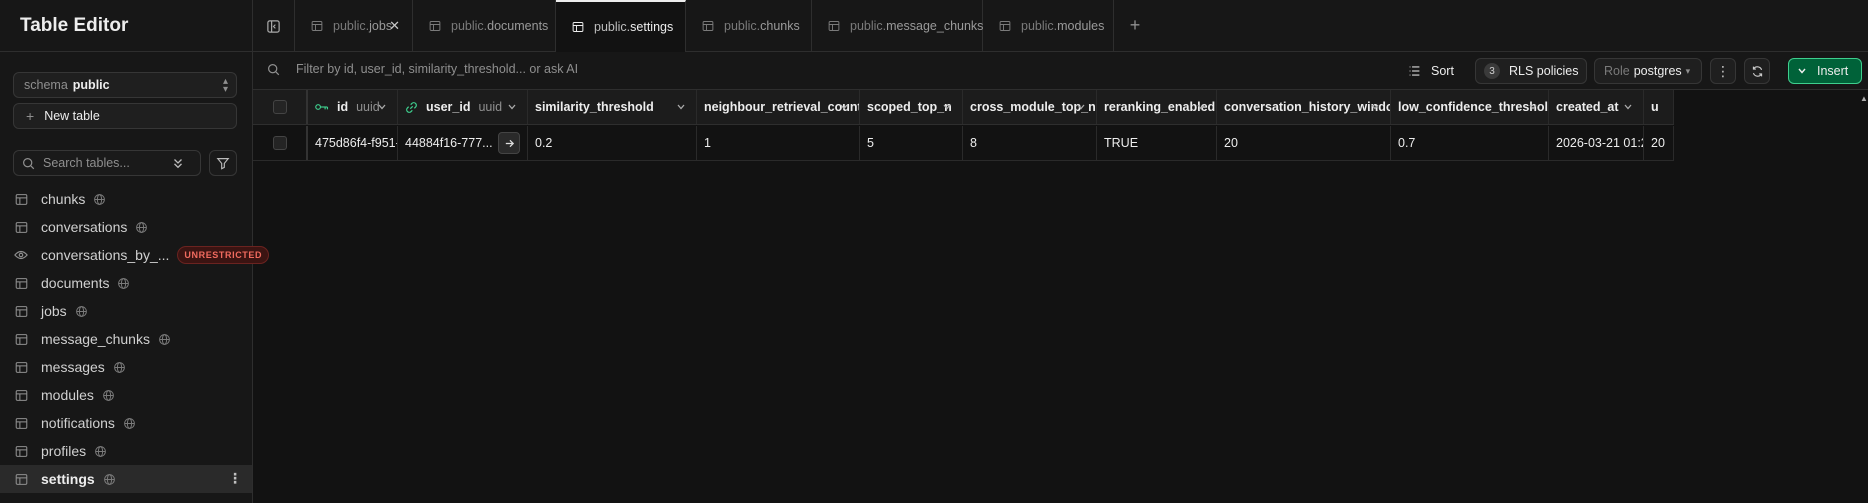 This screenshot has height=503, width=1868. Describe the element at coordinates (1442, 71) in the screenshot. I see `sort-label: Sort` at that location.